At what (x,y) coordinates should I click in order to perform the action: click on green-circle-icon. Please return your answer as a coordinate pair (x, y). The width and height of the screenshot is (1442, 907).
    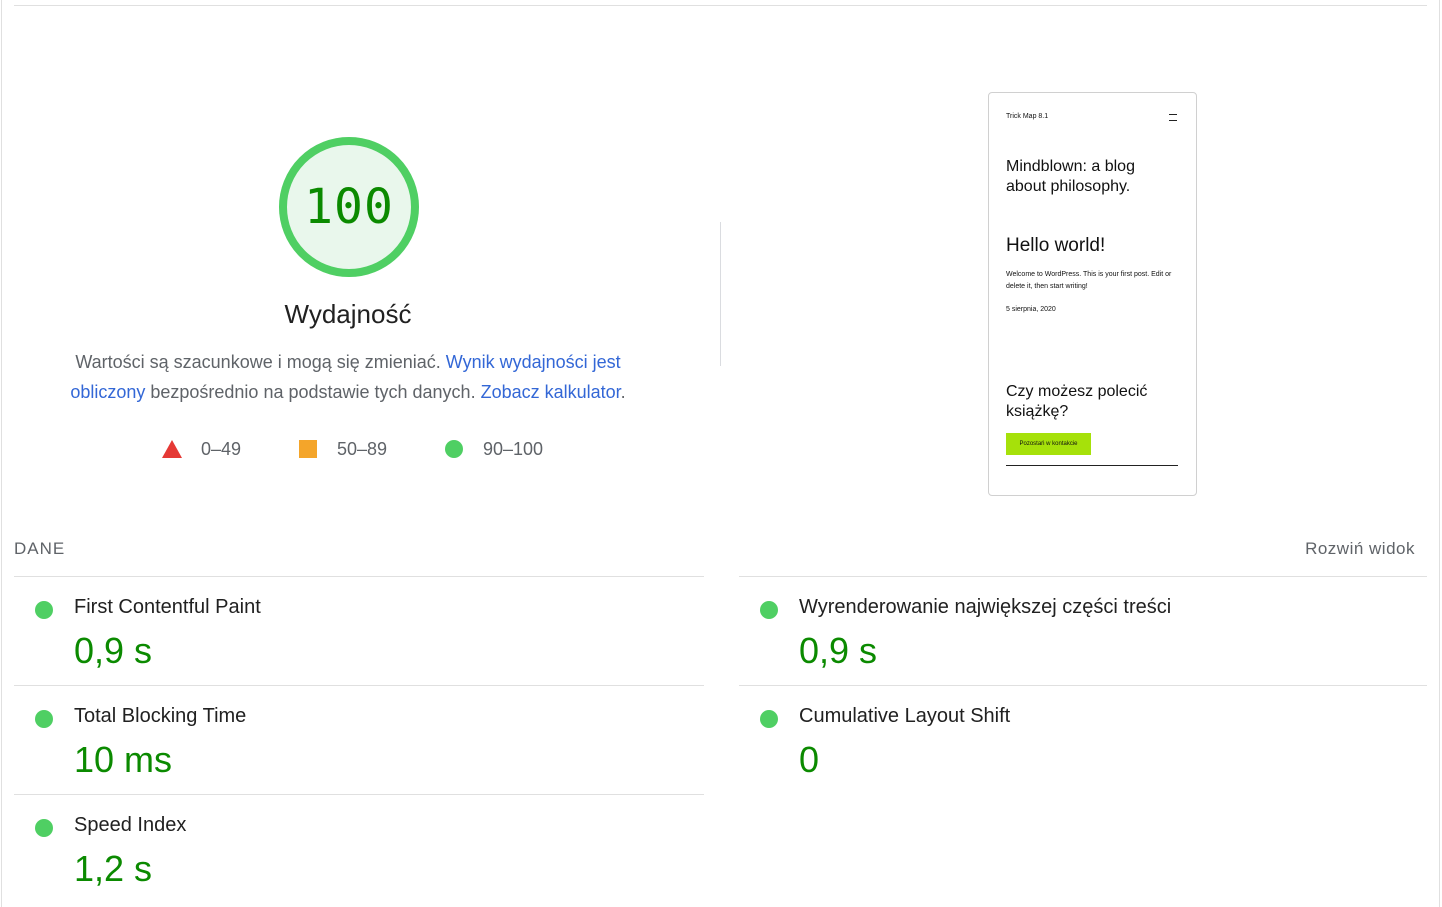
    Looking at the image, I should click on (454, 449).